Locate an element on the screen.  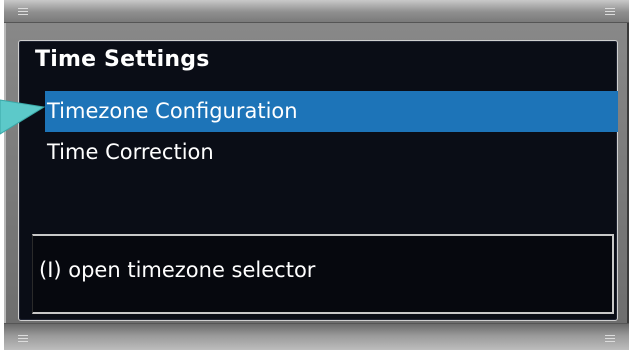
frame-bottom-bar is located at coordinates (316, 336).